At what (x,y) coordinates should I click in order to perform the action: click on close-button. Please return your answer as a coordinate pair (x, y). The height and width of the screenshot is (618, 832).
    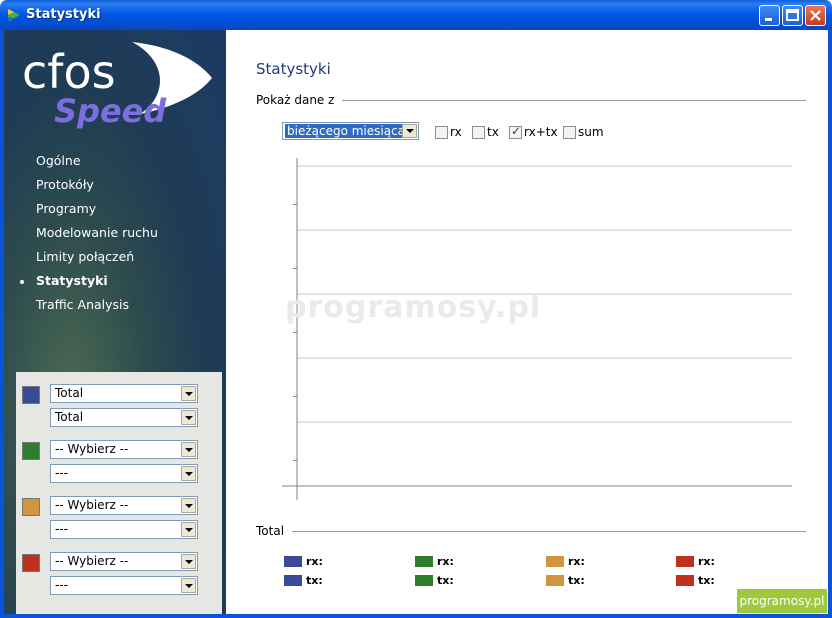
    Looking at the image, I should click on (815, 15).